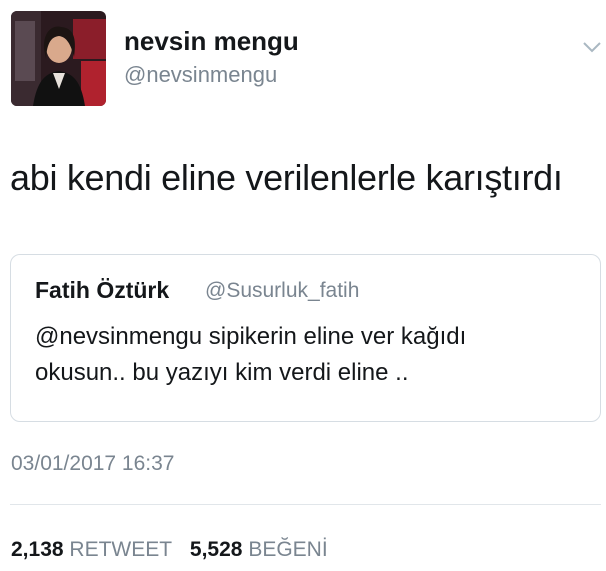 The height and width of the screenshot is (571, 606). What do you see at coordinates (305, 504) in the screenshot?
I see `divider` at bounding box center [305, 504].